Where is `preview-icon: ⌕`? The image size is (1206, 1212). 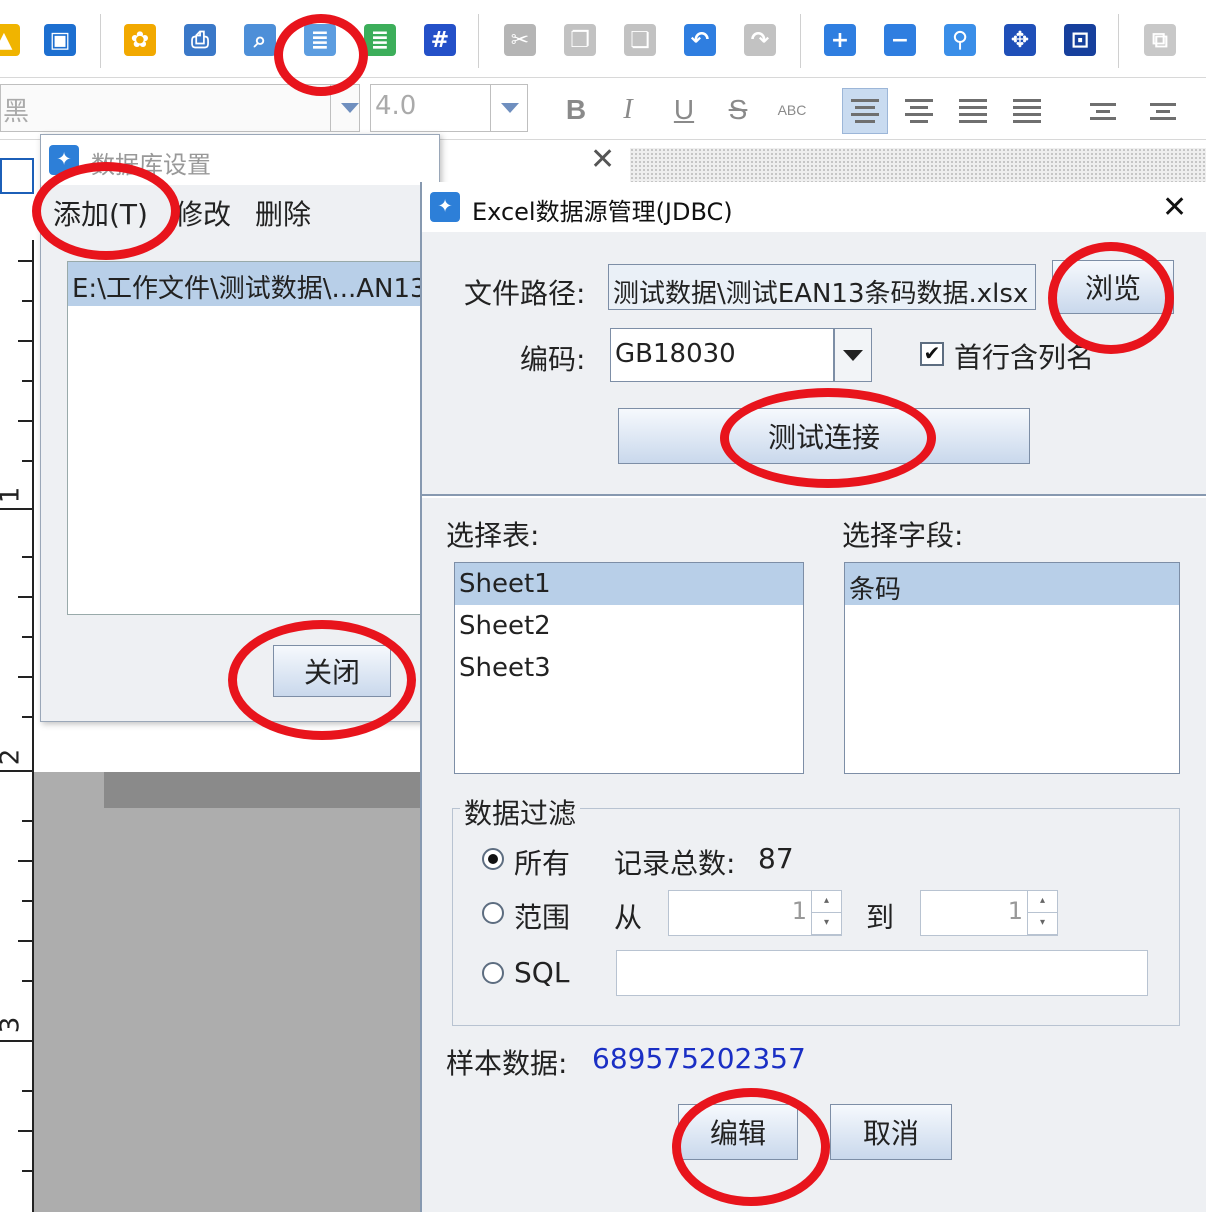
preview-icon: ⌕ is located at coordinates (260, 40).